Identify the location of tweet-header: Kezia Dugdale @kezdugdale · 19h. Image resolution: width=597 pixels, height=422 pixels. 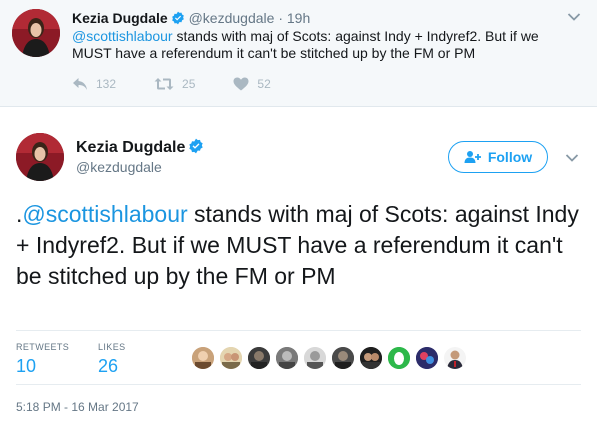
(191, 19).